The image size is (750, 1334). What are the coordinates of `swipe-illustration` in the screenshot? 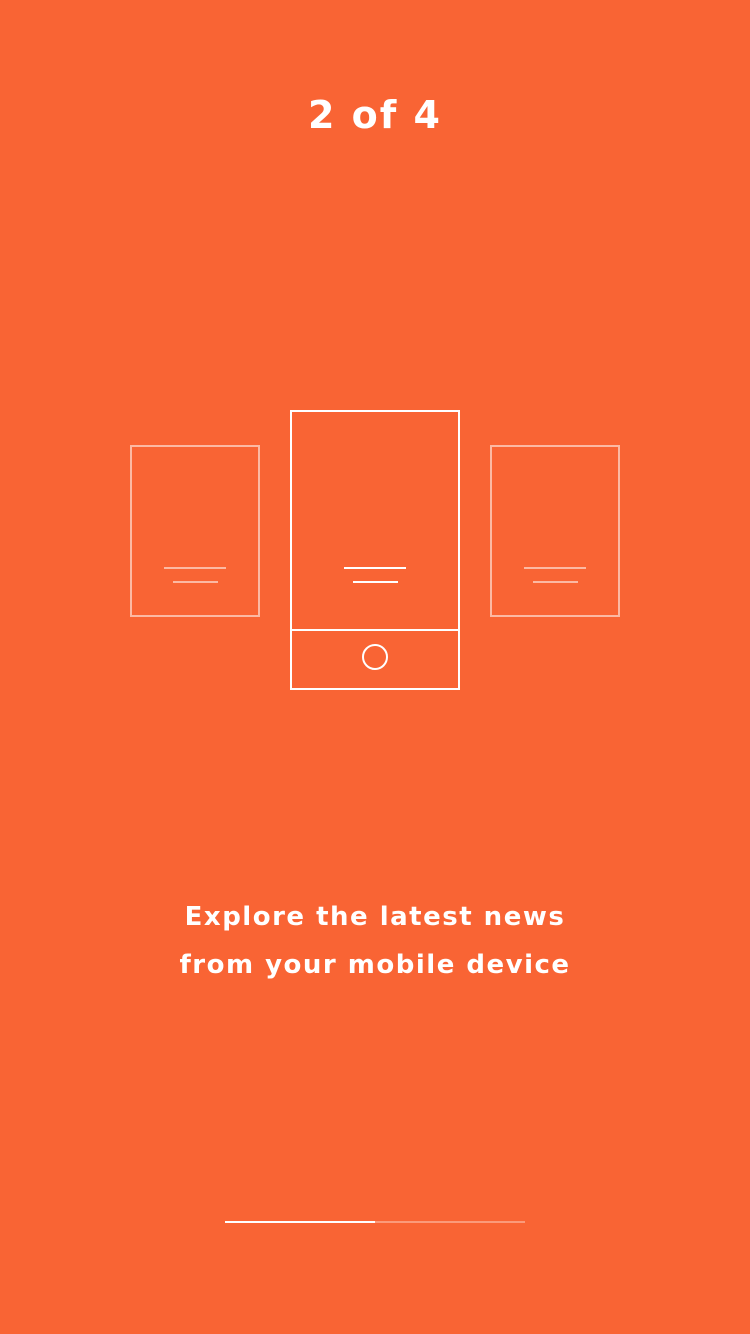 It's located at (375, 550).